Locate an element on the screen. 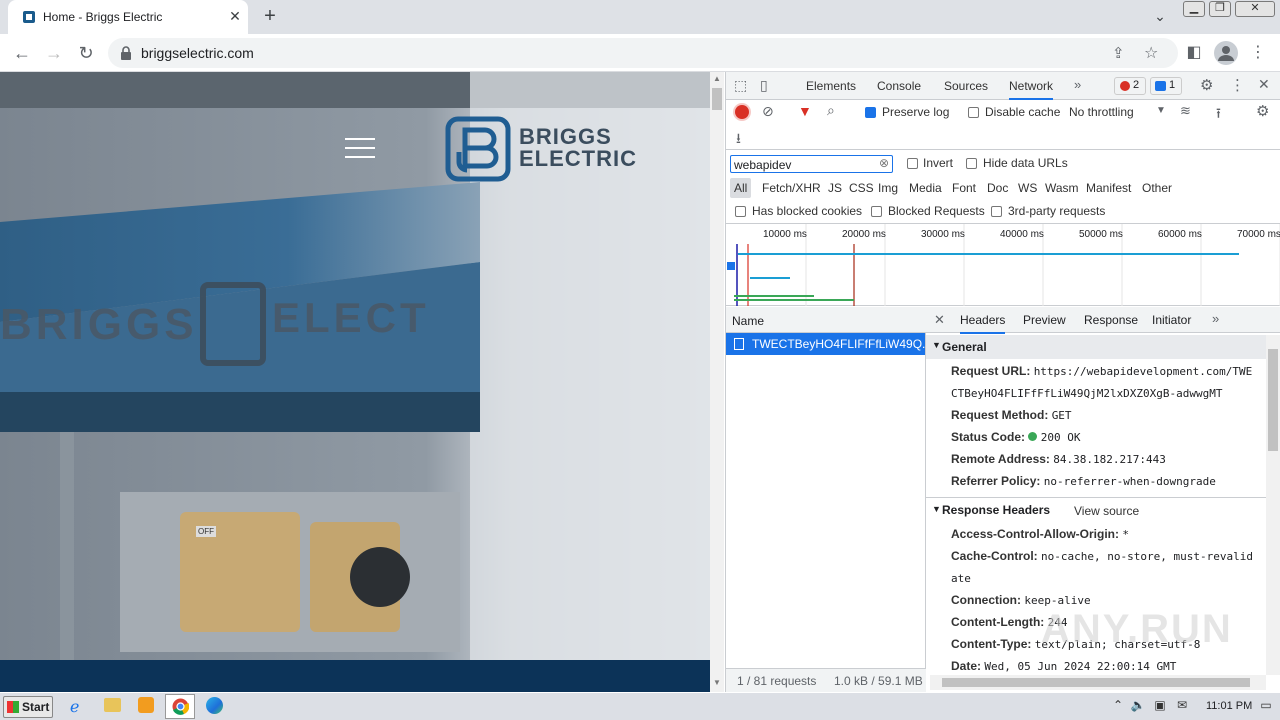 The height and width of the screenshot is (720, 1280). filter-all: All is located at coordinates (741, 188).